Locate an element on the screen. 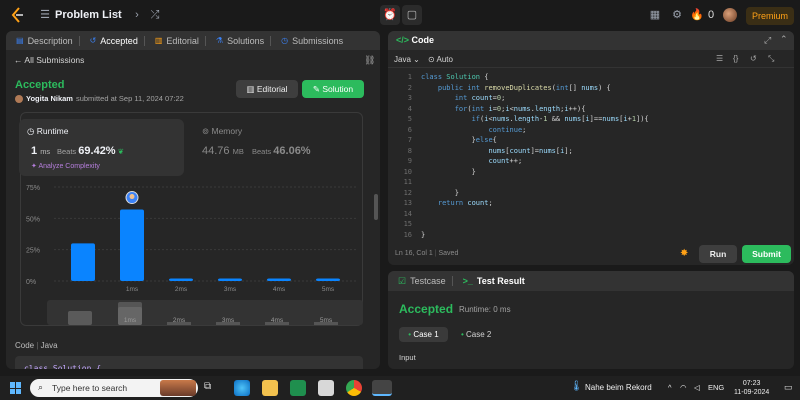 The height and width of the screenshot is (400, 800). code-preview: class Solution { is located at coordinates (189, 362).